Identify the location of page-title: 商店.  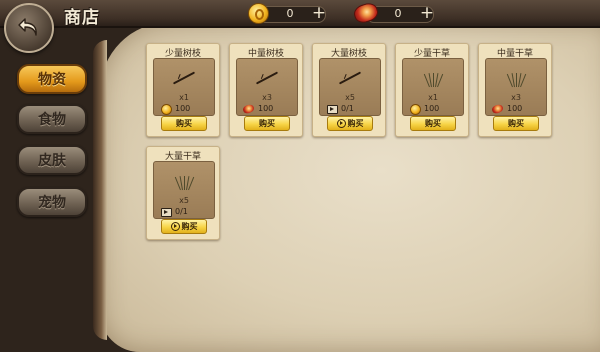
(82, 18).